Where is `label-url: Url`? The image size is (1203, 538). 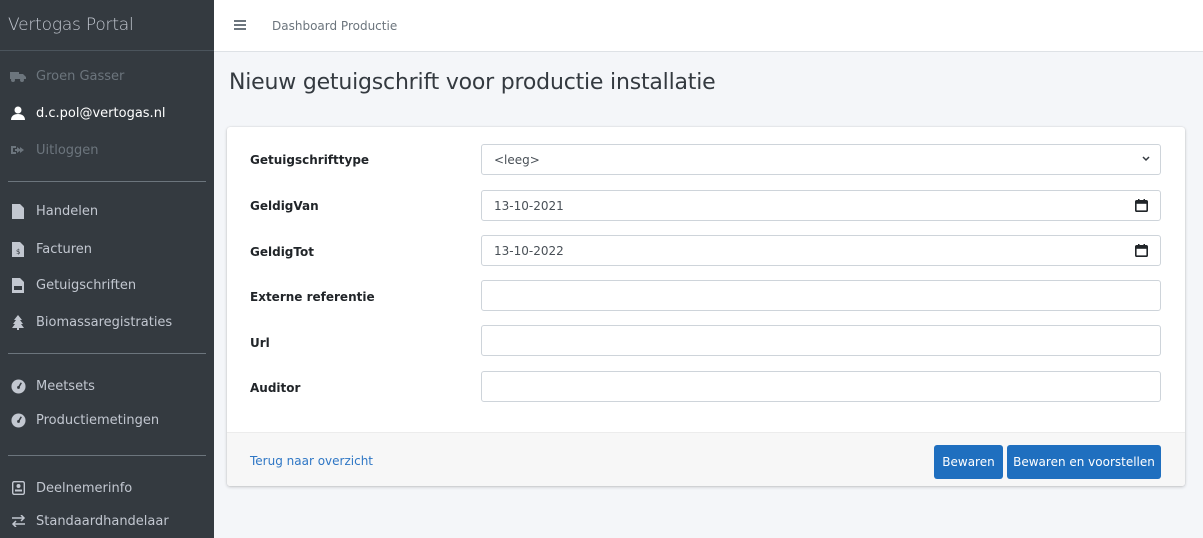 label-url: Url is located at coordinates (260, 343).